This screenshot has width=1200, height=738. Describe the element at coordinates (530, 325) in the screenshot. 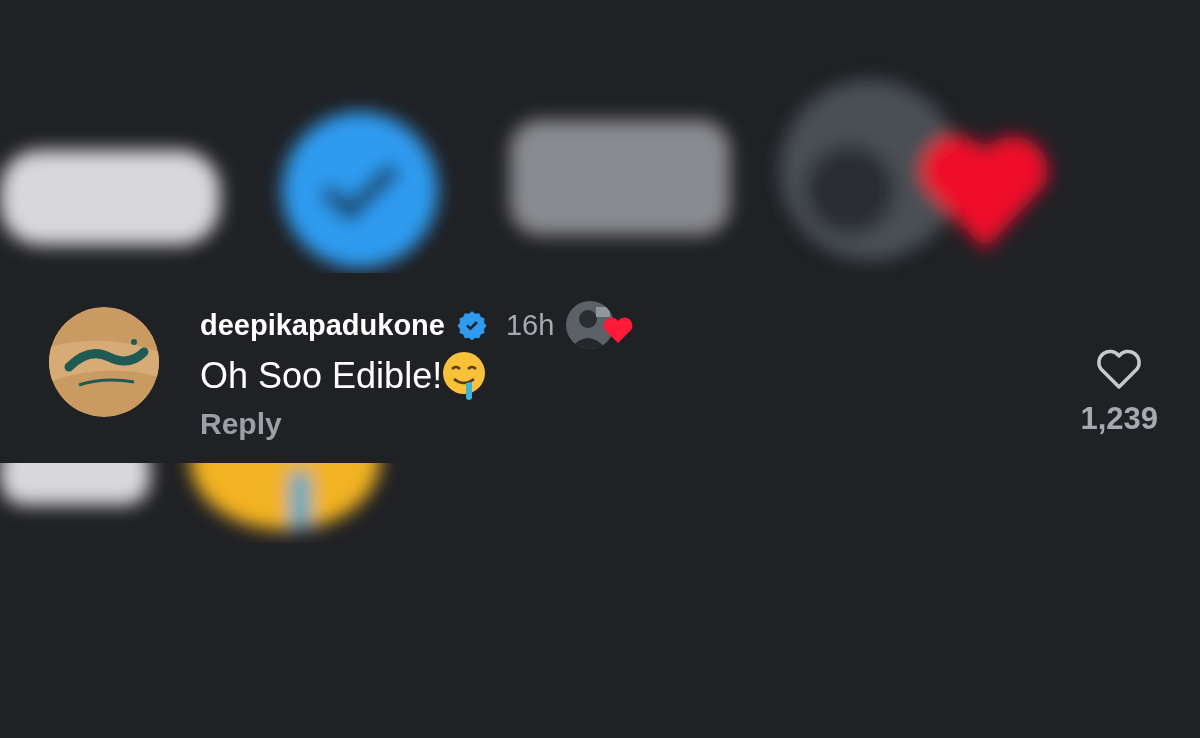

I see `timestamp: 16h` at that location.